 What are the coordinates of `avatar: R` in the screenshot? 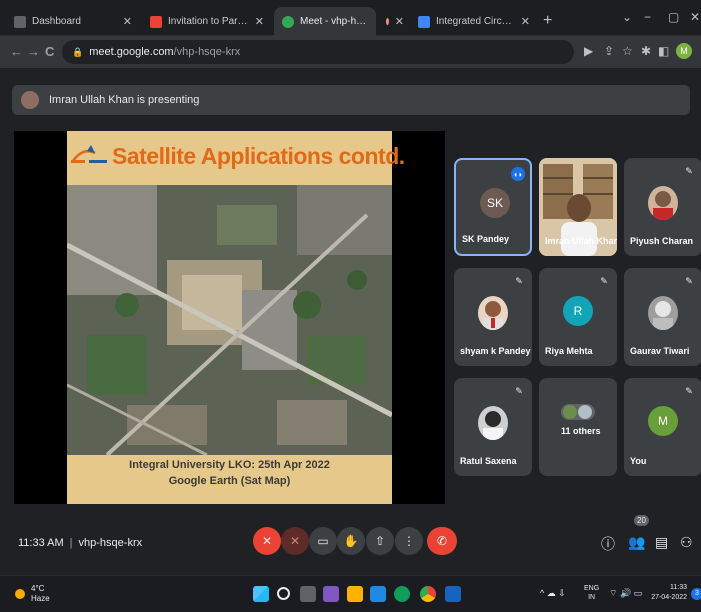 It's located at (578, 311).